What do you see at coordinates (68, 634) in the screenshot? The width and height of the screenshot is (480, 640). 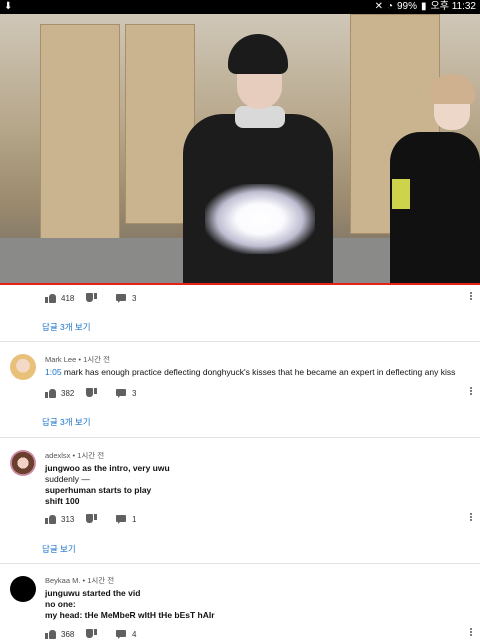 I see `like-count: 368` at bounding box center [68, 634].